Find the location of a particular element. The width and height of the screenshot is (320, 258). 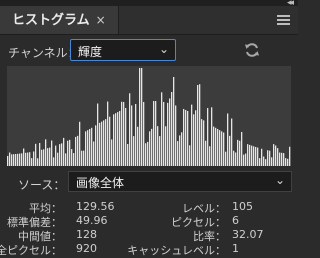

tab-close-icon: × is located at coordinates (101, 20).